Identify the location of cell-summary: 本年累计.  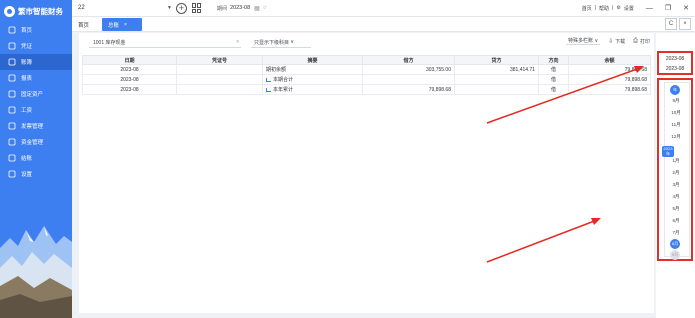
(312, 89).